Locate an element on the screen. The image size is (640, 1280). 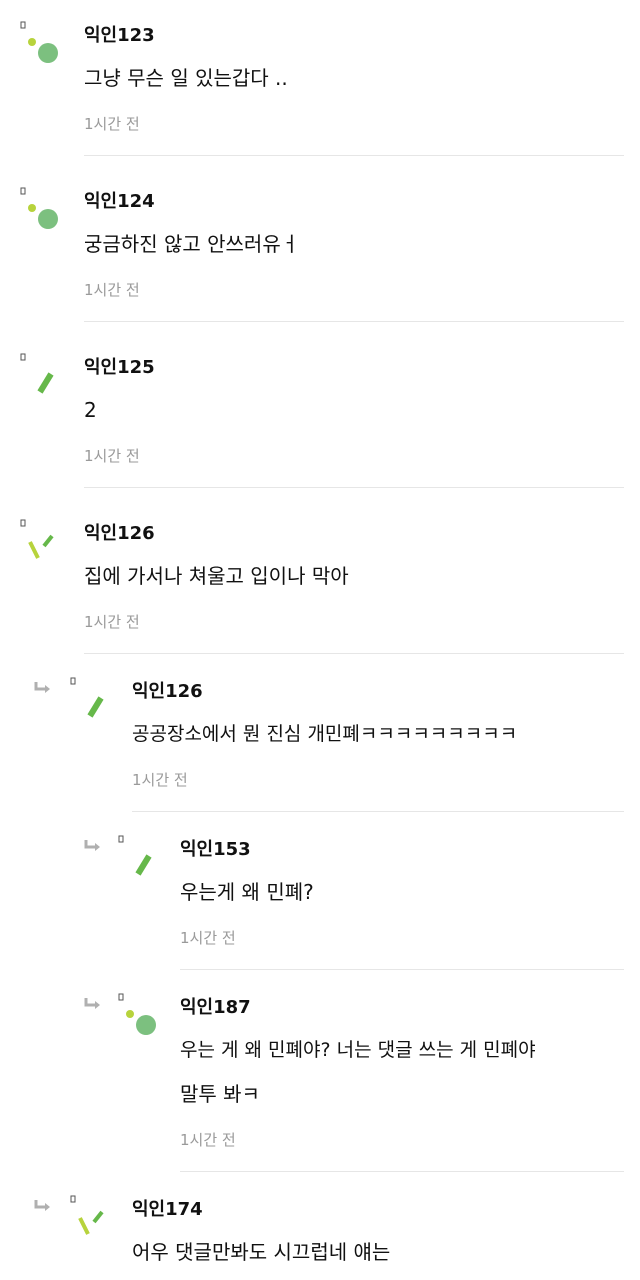
comment-item: 익인125 2 1시간 전 is located at coordinates (320, 410).